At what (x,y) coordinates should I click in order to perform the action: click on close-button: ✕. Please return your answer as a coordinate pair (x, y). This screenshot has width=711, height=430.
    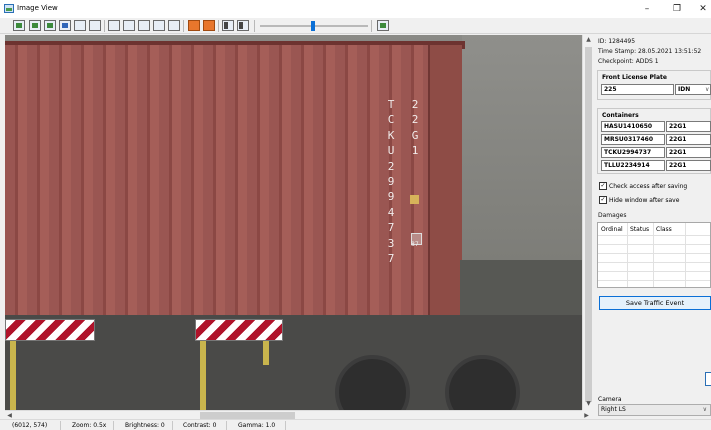
    Looking at the image, I should click on (703, 9).